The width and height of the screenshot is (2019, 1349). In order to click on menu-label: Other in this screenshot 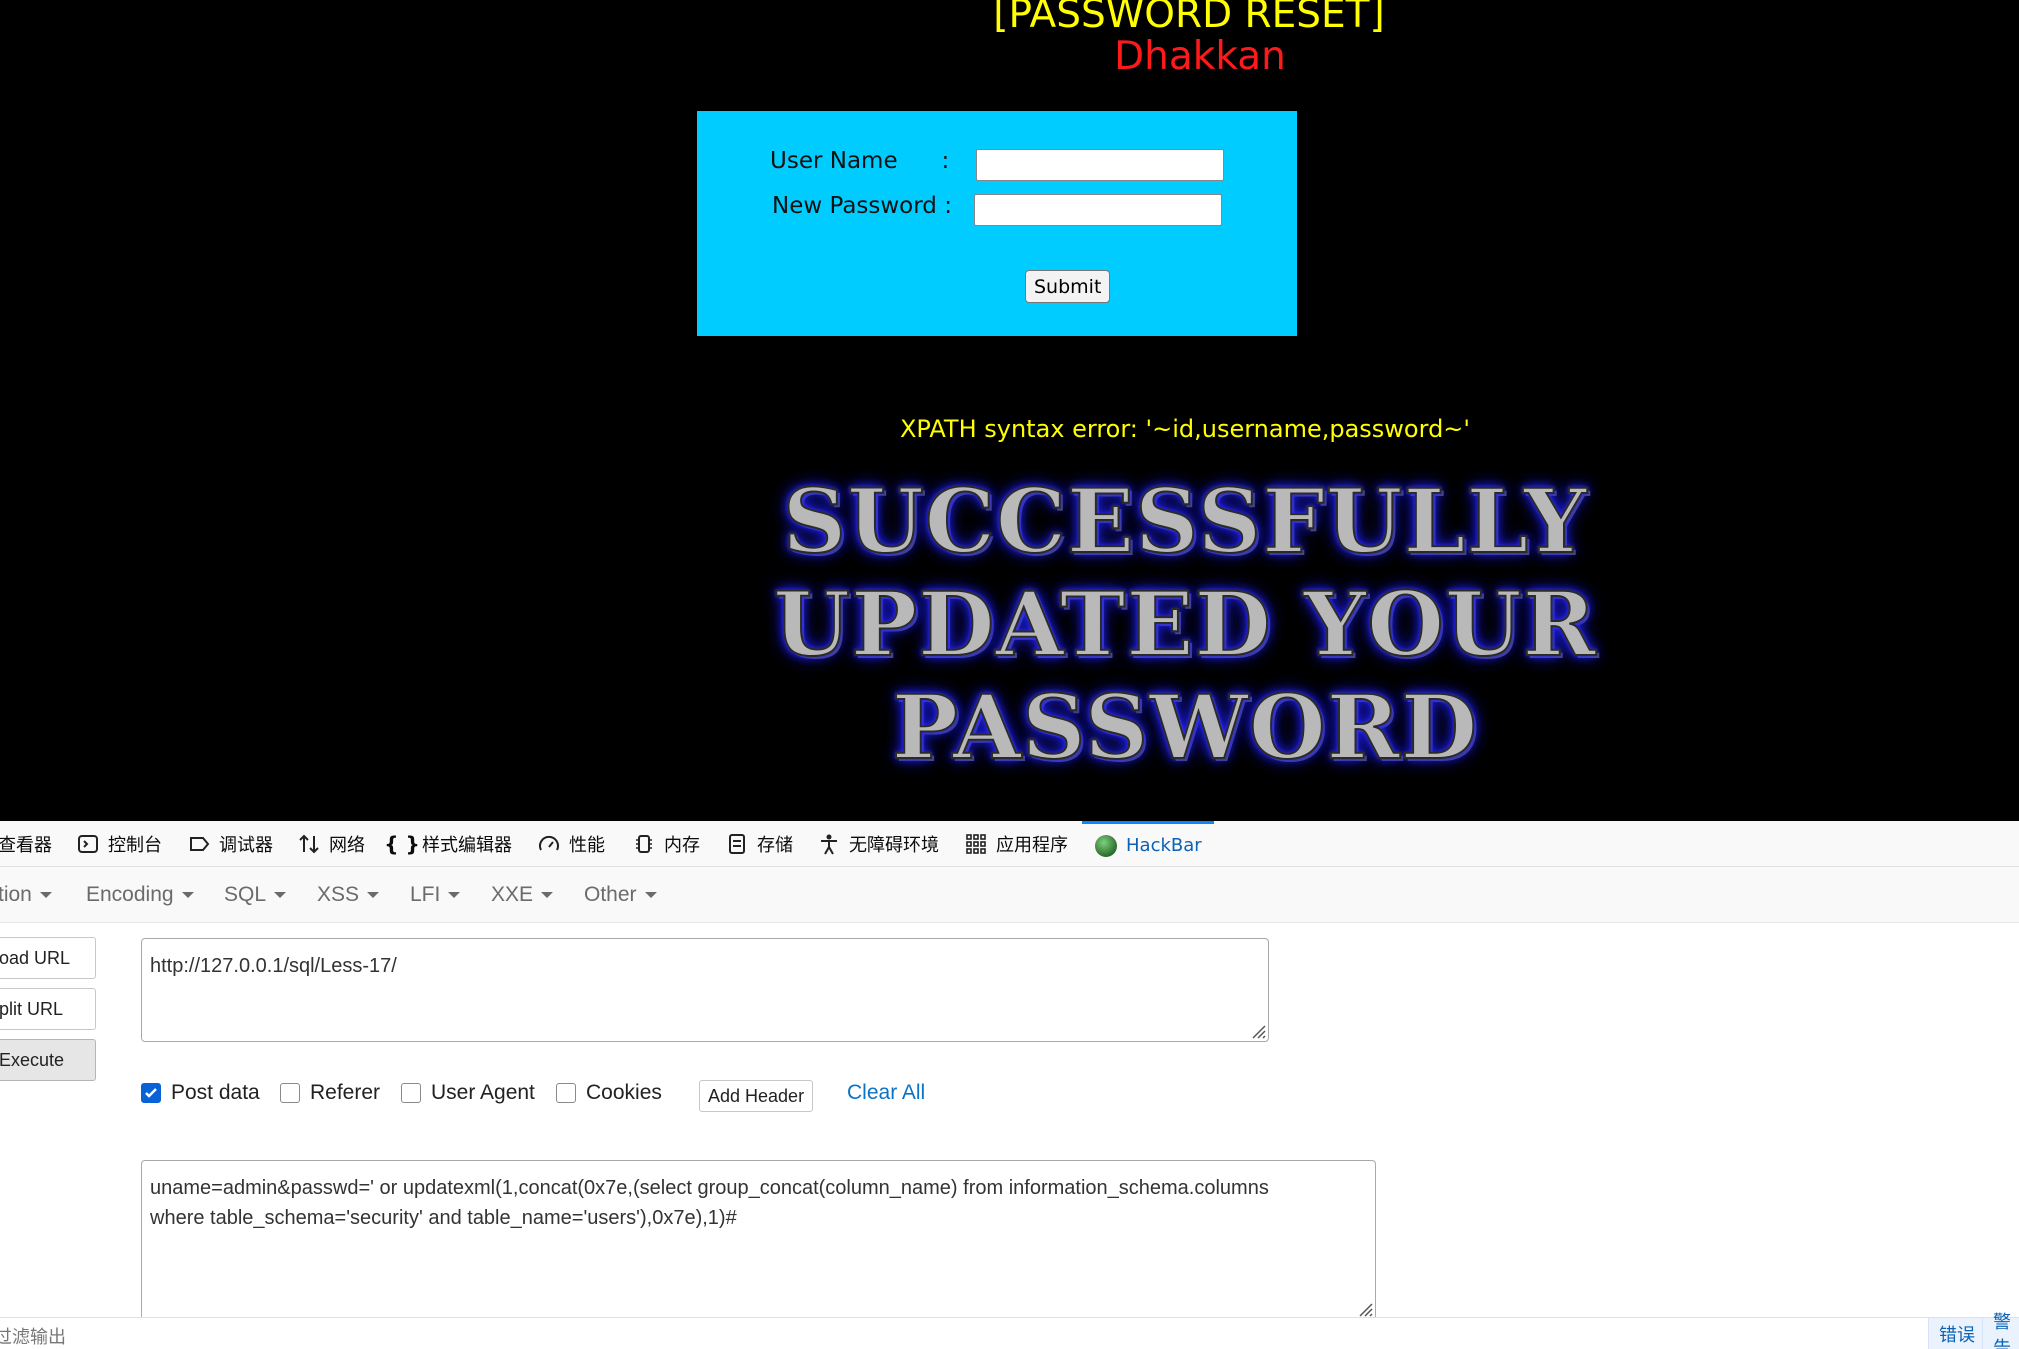, I will do `click(610, 894)`.